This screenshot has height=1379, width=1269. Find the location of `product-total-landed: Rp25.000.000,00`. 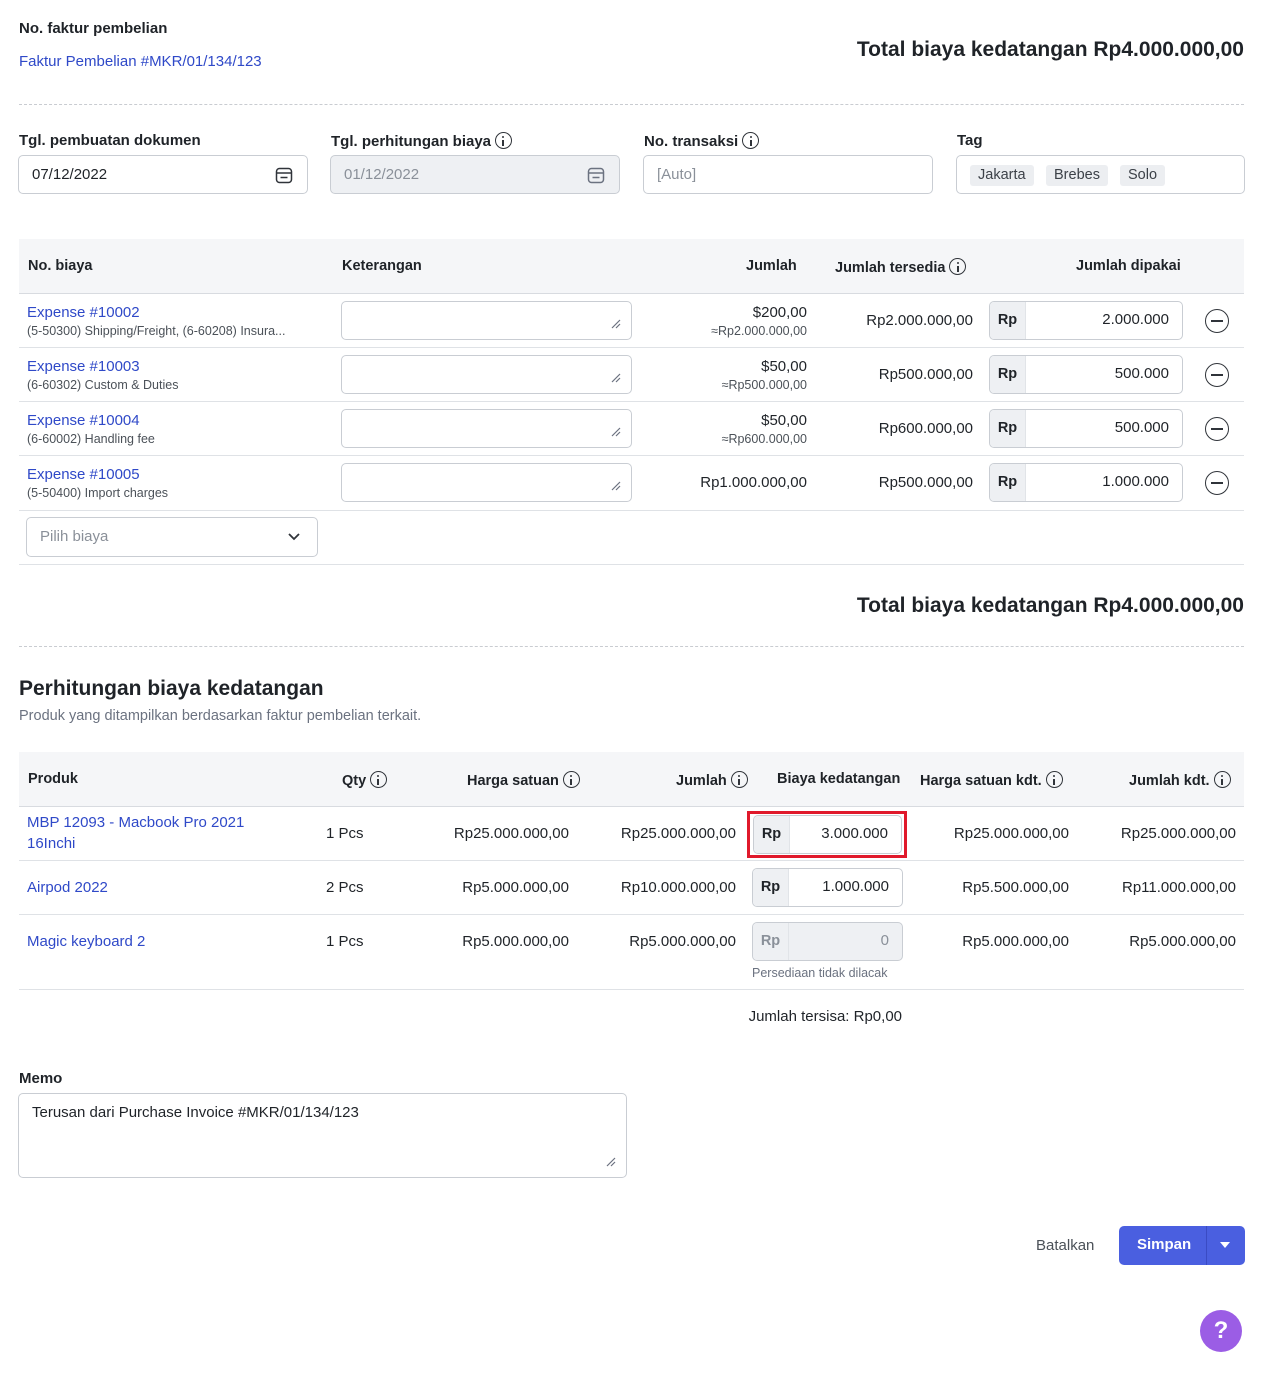

product-total-landed: Rp25.000.000,00 is located at coordinates (1178, 833).